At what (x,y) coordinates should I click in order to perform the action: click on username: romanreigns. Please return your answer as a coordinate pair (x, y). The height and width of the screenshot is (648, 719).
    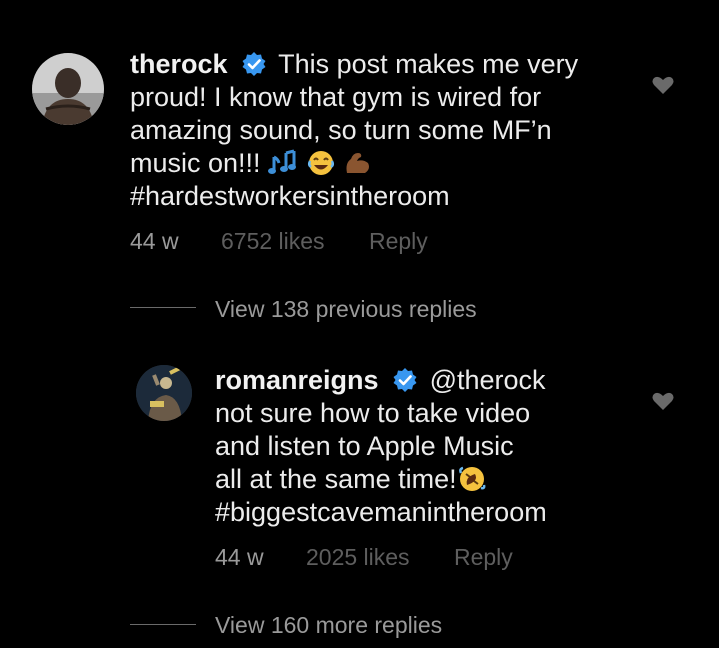
    Looking at the image, I should click on (297, 380).